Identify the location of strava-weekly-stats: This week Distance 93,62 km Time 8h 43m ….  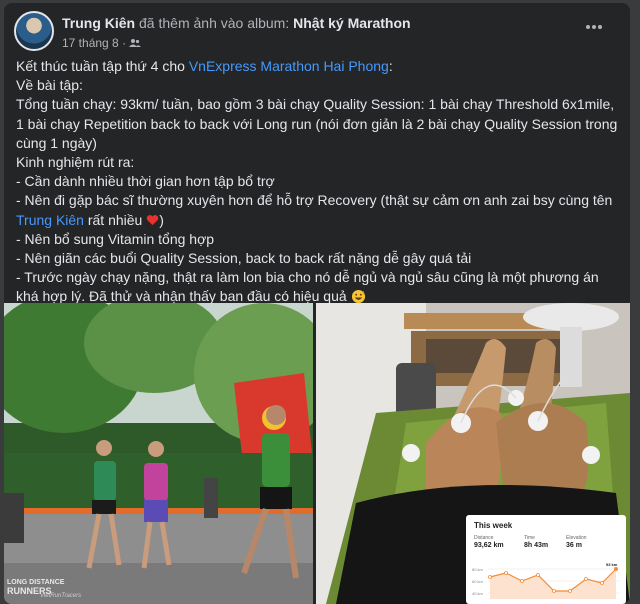
(546, 559).